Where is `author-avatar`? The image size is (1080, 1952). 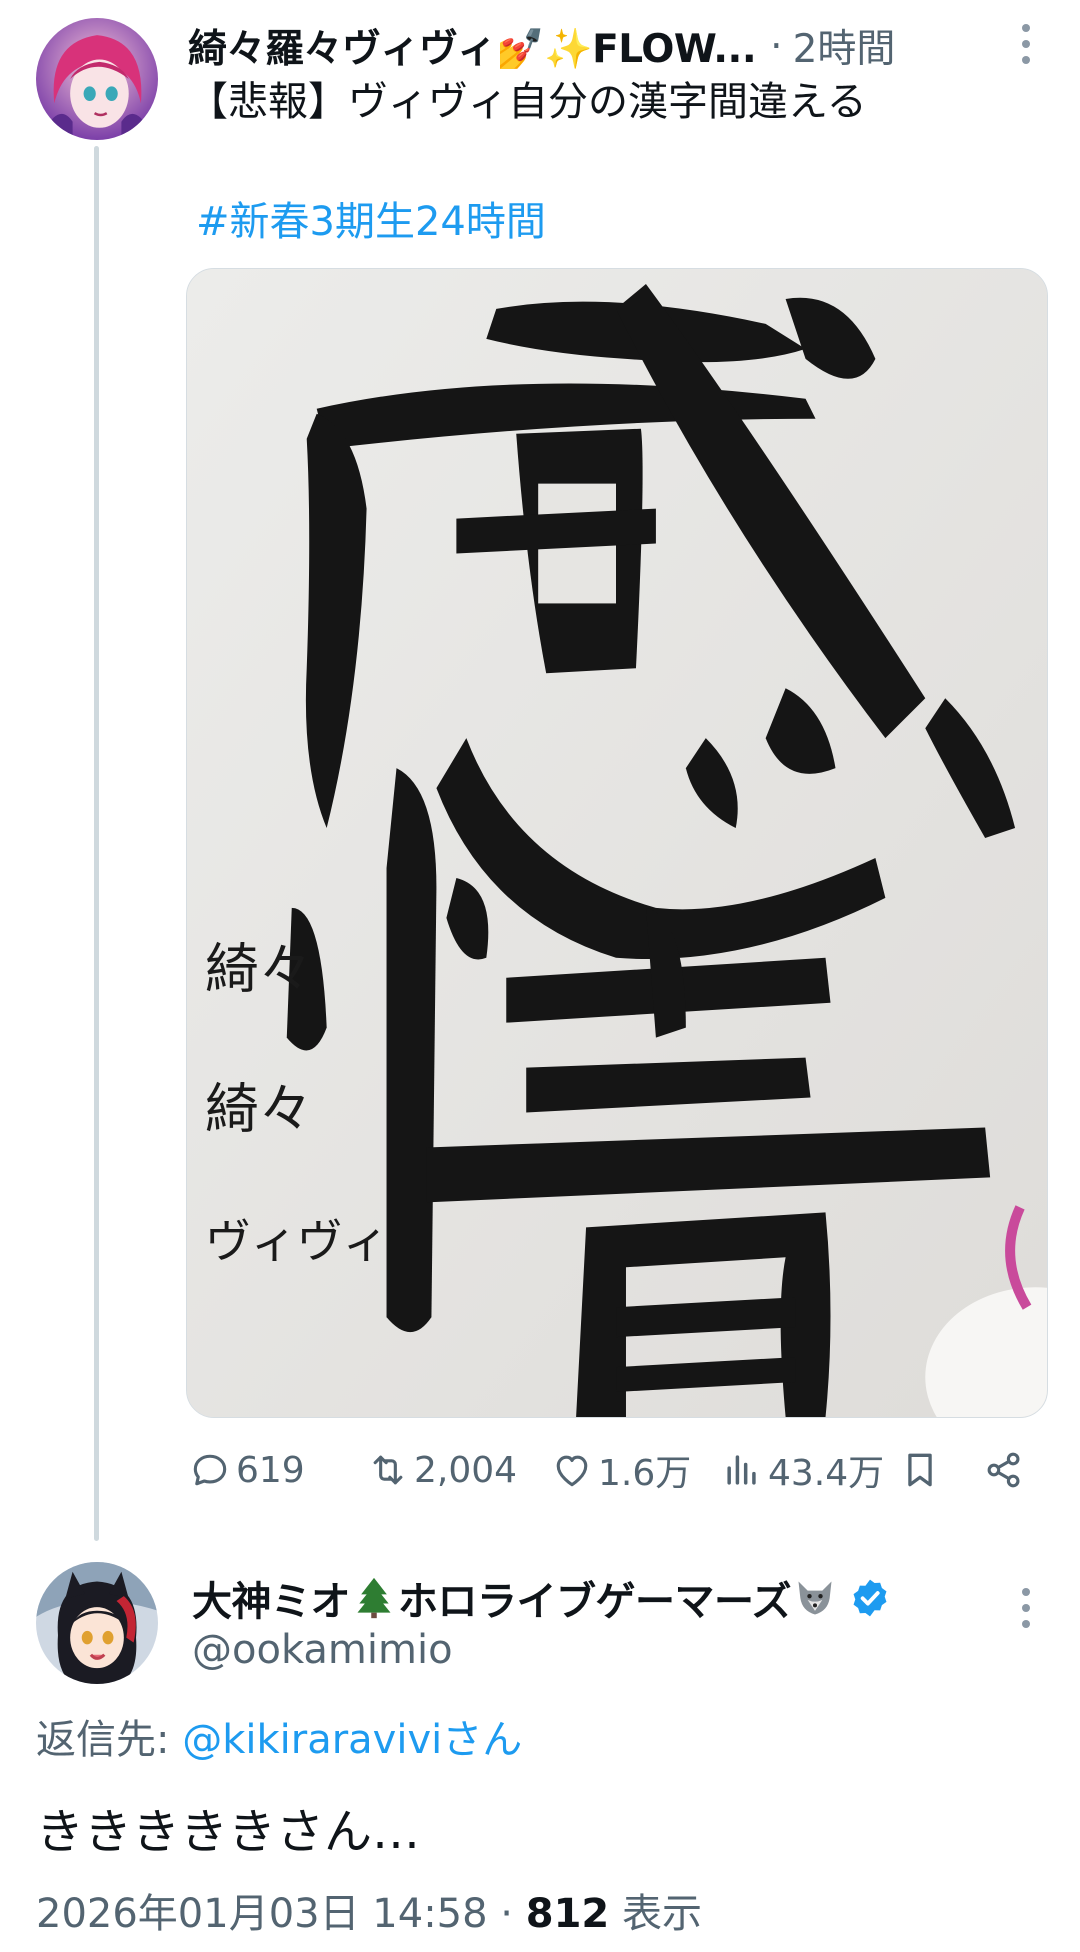 author-avatar is located at coordinates (97, 79).